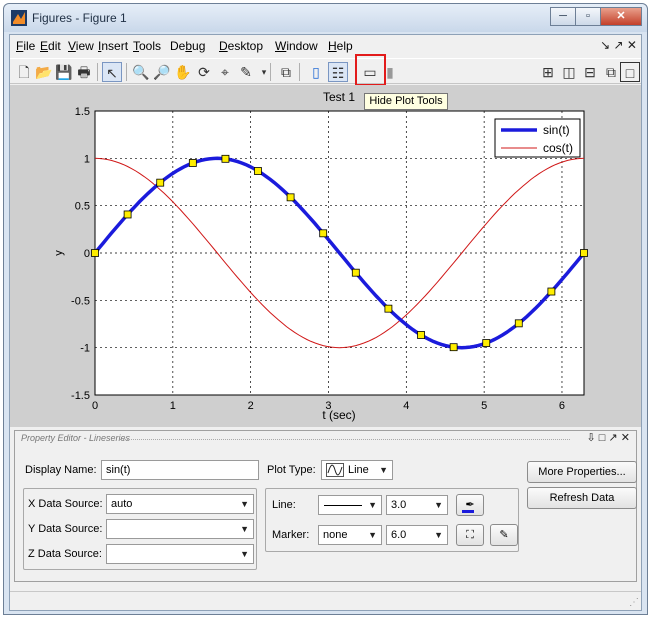 The height and width of the screenshot is (620, 652). What do you see at coordinates (173, 406) in the screenshot?
I see `x-tick-label: 1` at bounding box center [173, 406].